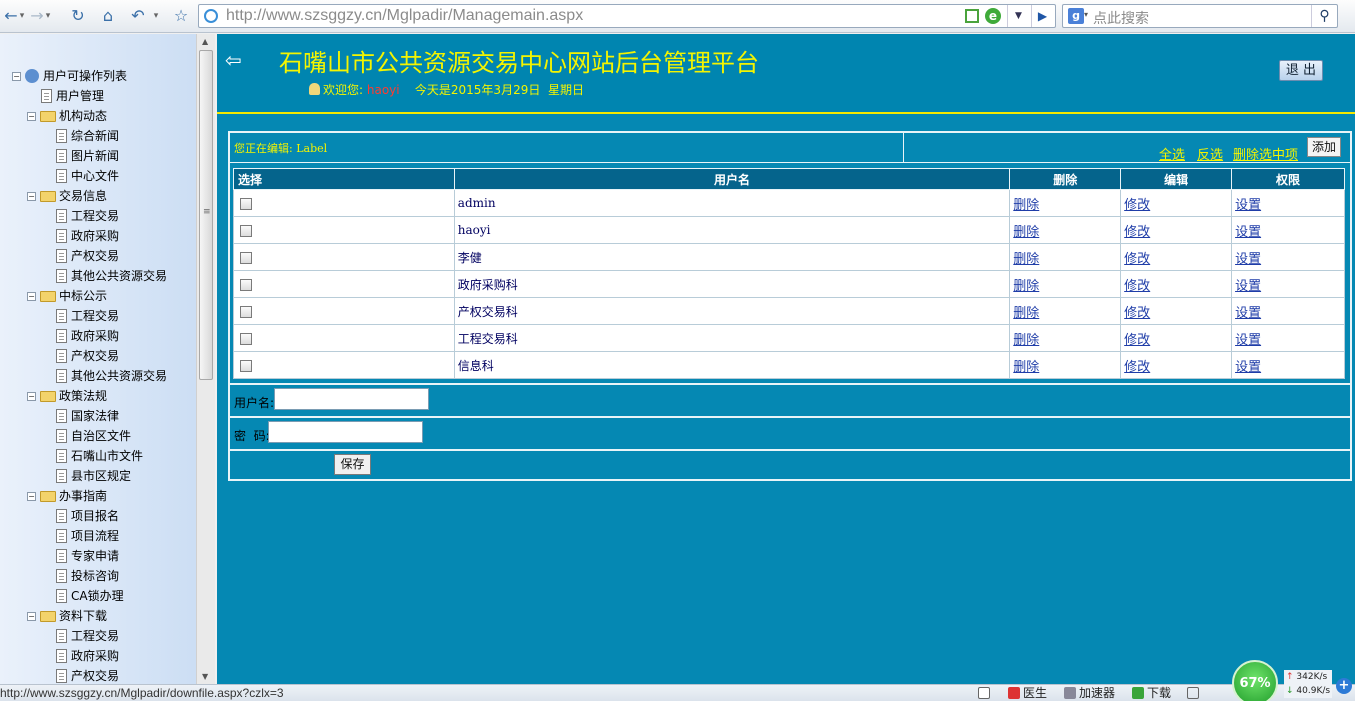 The image size is (1355, 701). I want to click on tree-item: 投标咨询, so click(103, 576).